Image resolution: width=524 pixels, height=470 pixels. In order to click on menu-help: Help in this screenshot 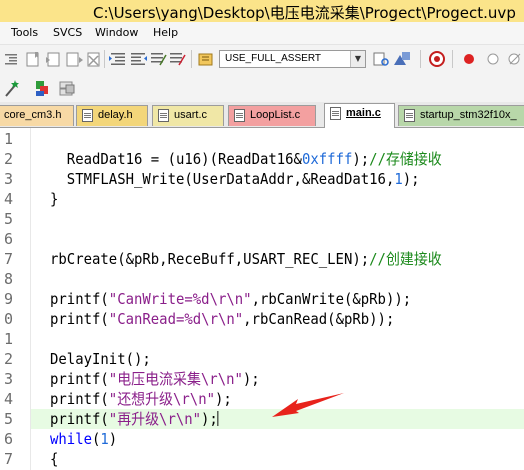, I will do `click(165, 32)`.